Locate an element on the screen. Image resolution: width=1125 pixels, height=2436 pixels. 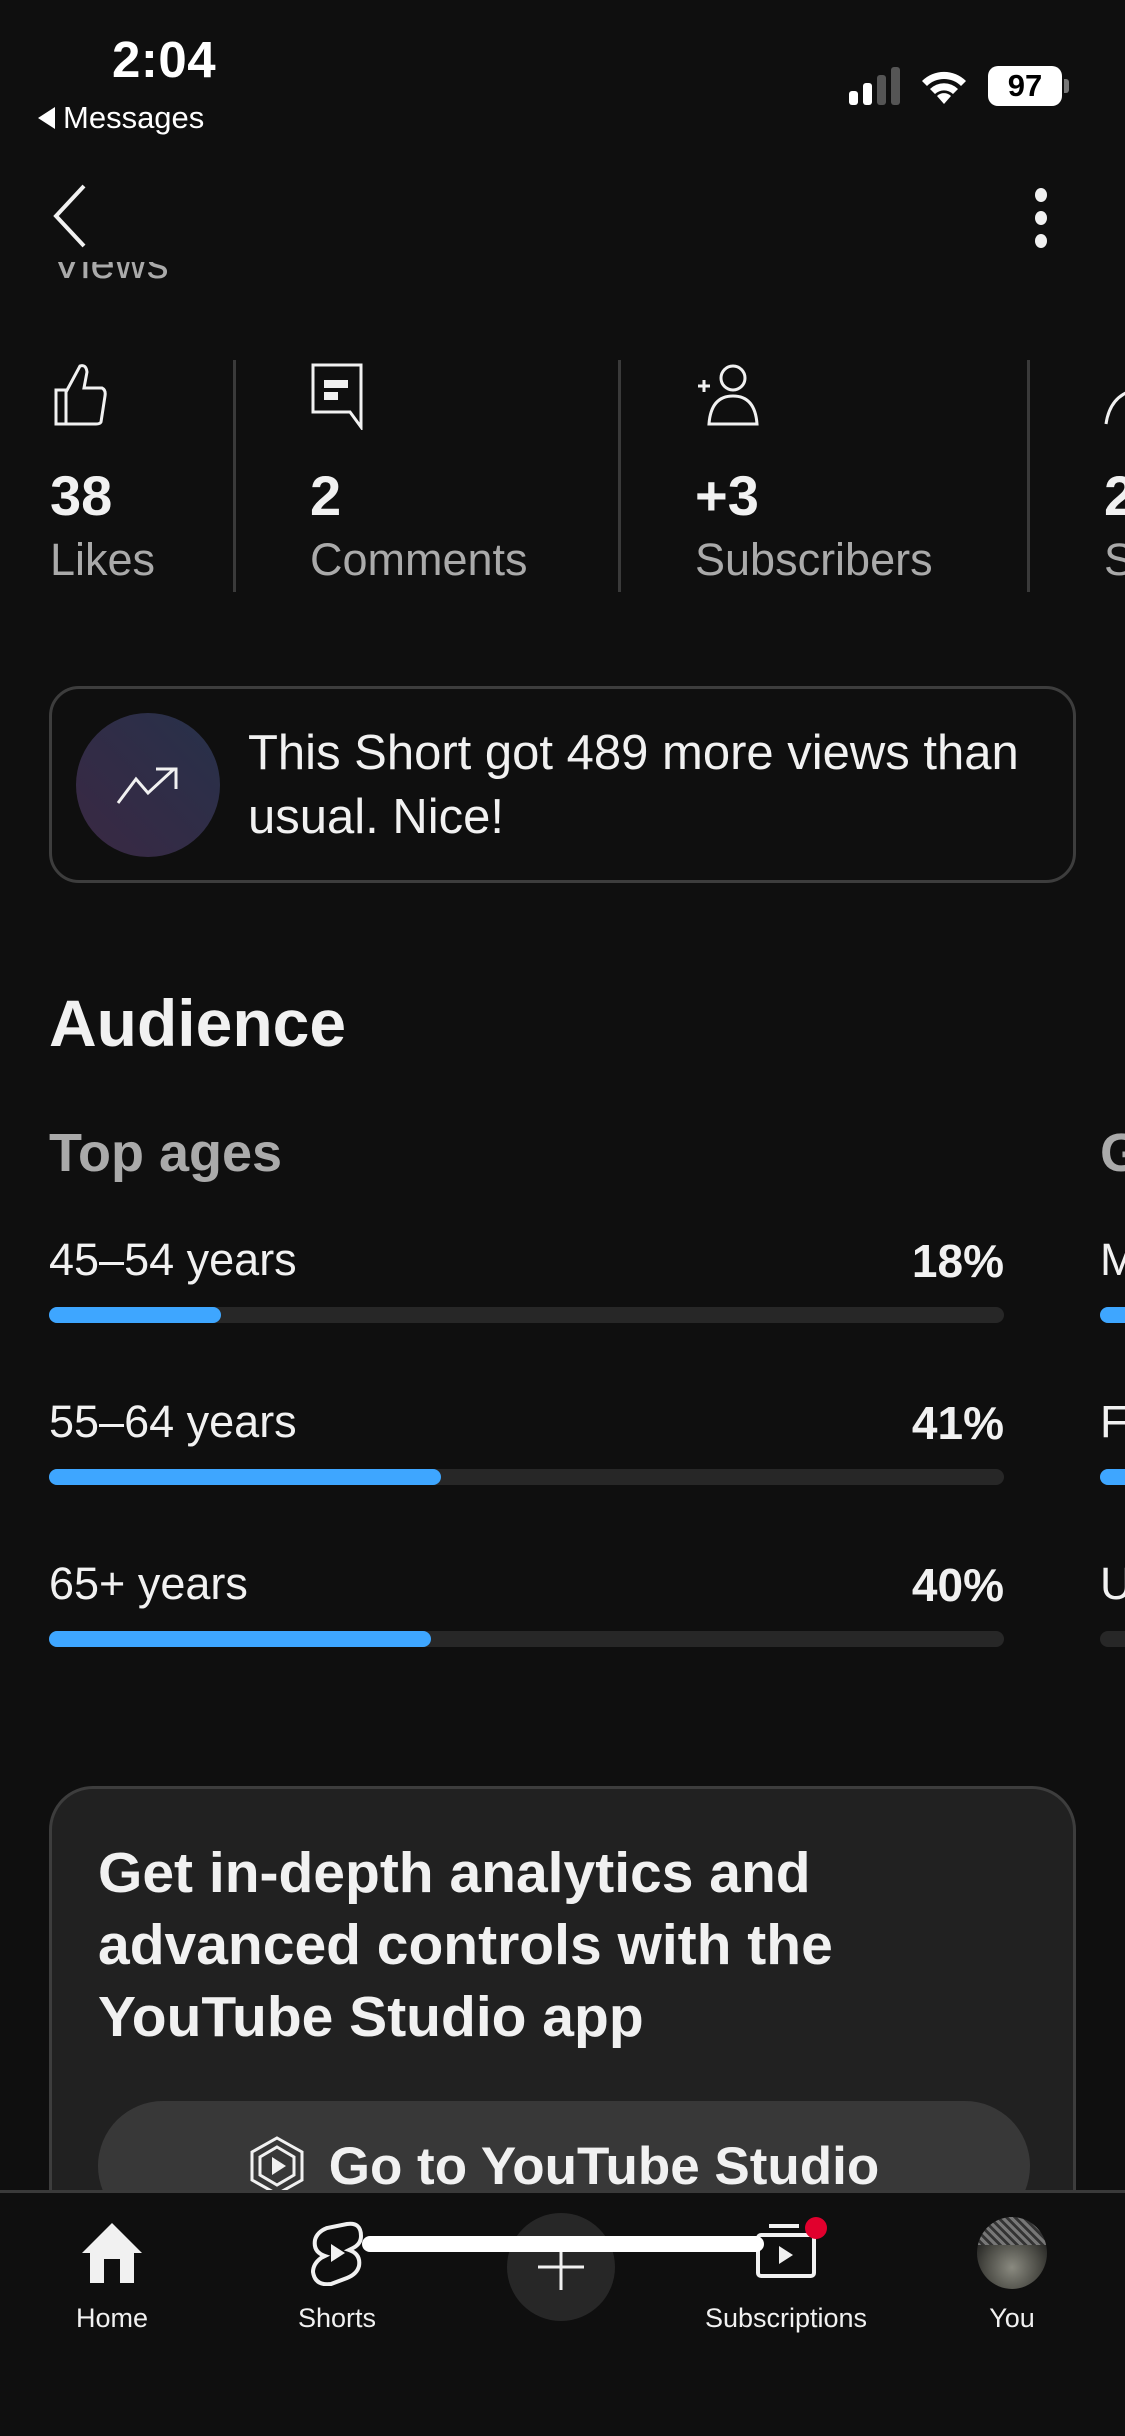
audience-title: Audience is located at coordinates (198, 1023).